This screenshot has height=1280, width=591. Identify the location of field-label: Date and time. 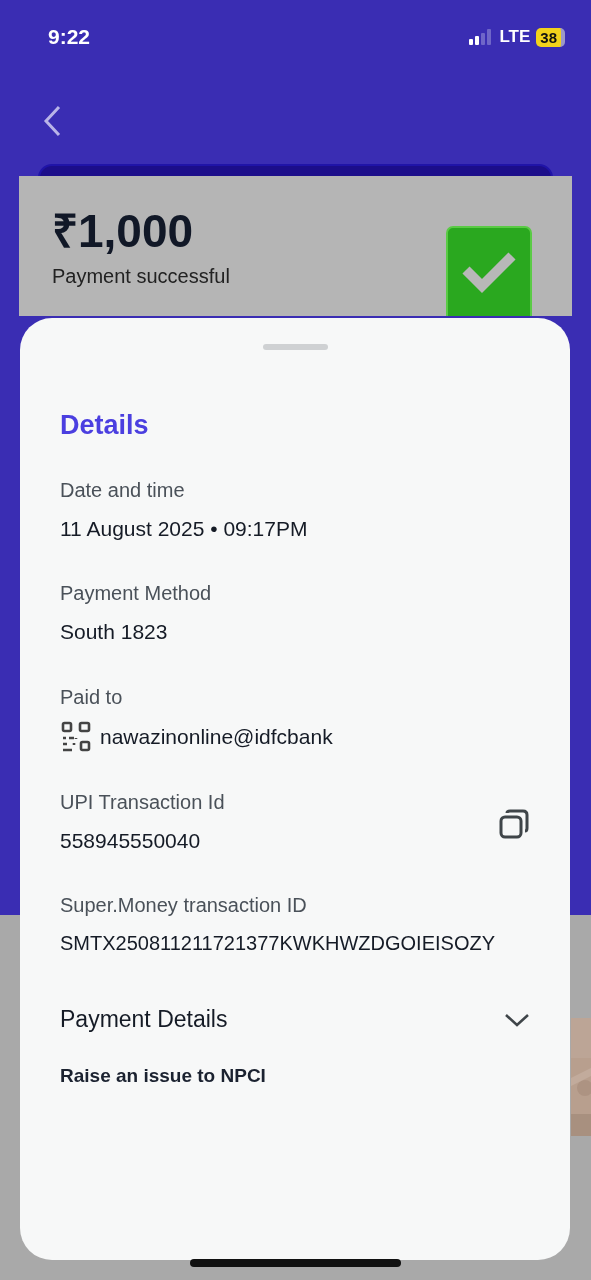
(123, 490).